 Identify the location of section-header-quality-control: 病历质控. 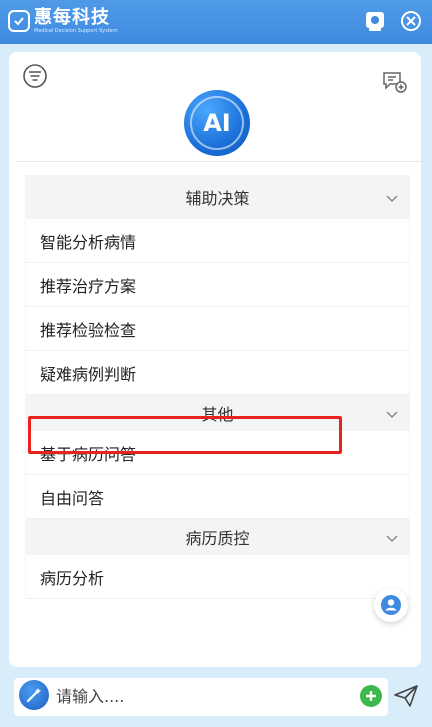
(217, 537).